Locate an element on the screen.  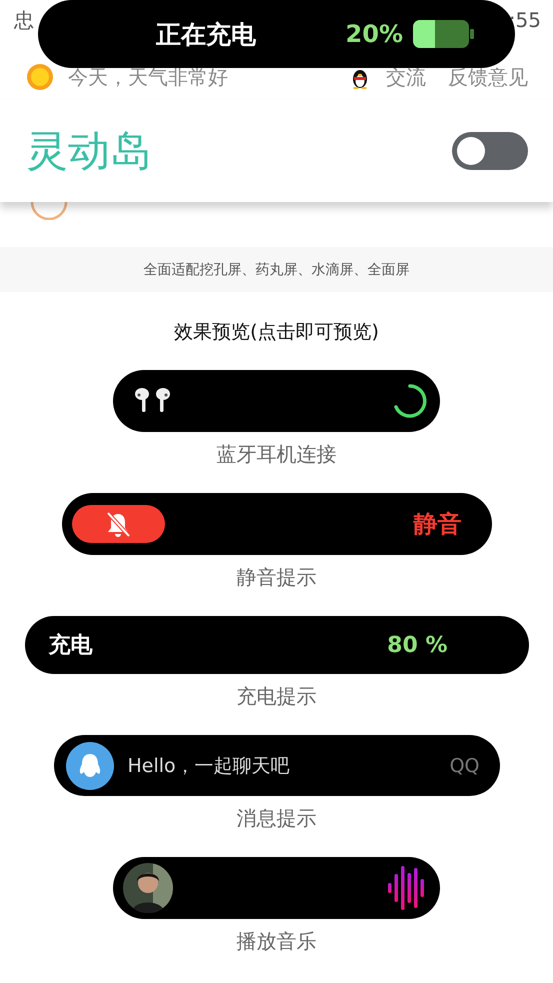
preview-label: 静音提示 is located at coordinates (276, 577).